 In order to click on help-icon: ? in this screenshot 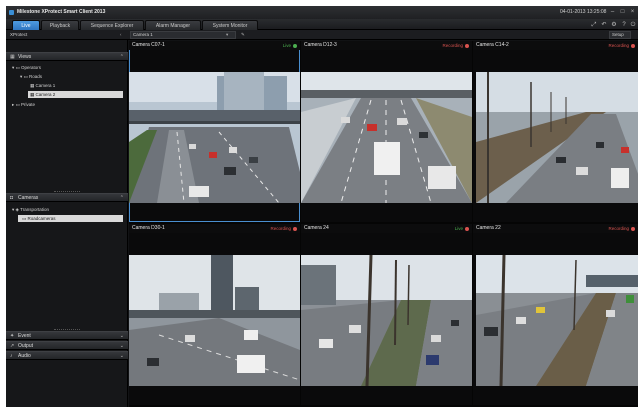, I will do `click(624, 25)`.